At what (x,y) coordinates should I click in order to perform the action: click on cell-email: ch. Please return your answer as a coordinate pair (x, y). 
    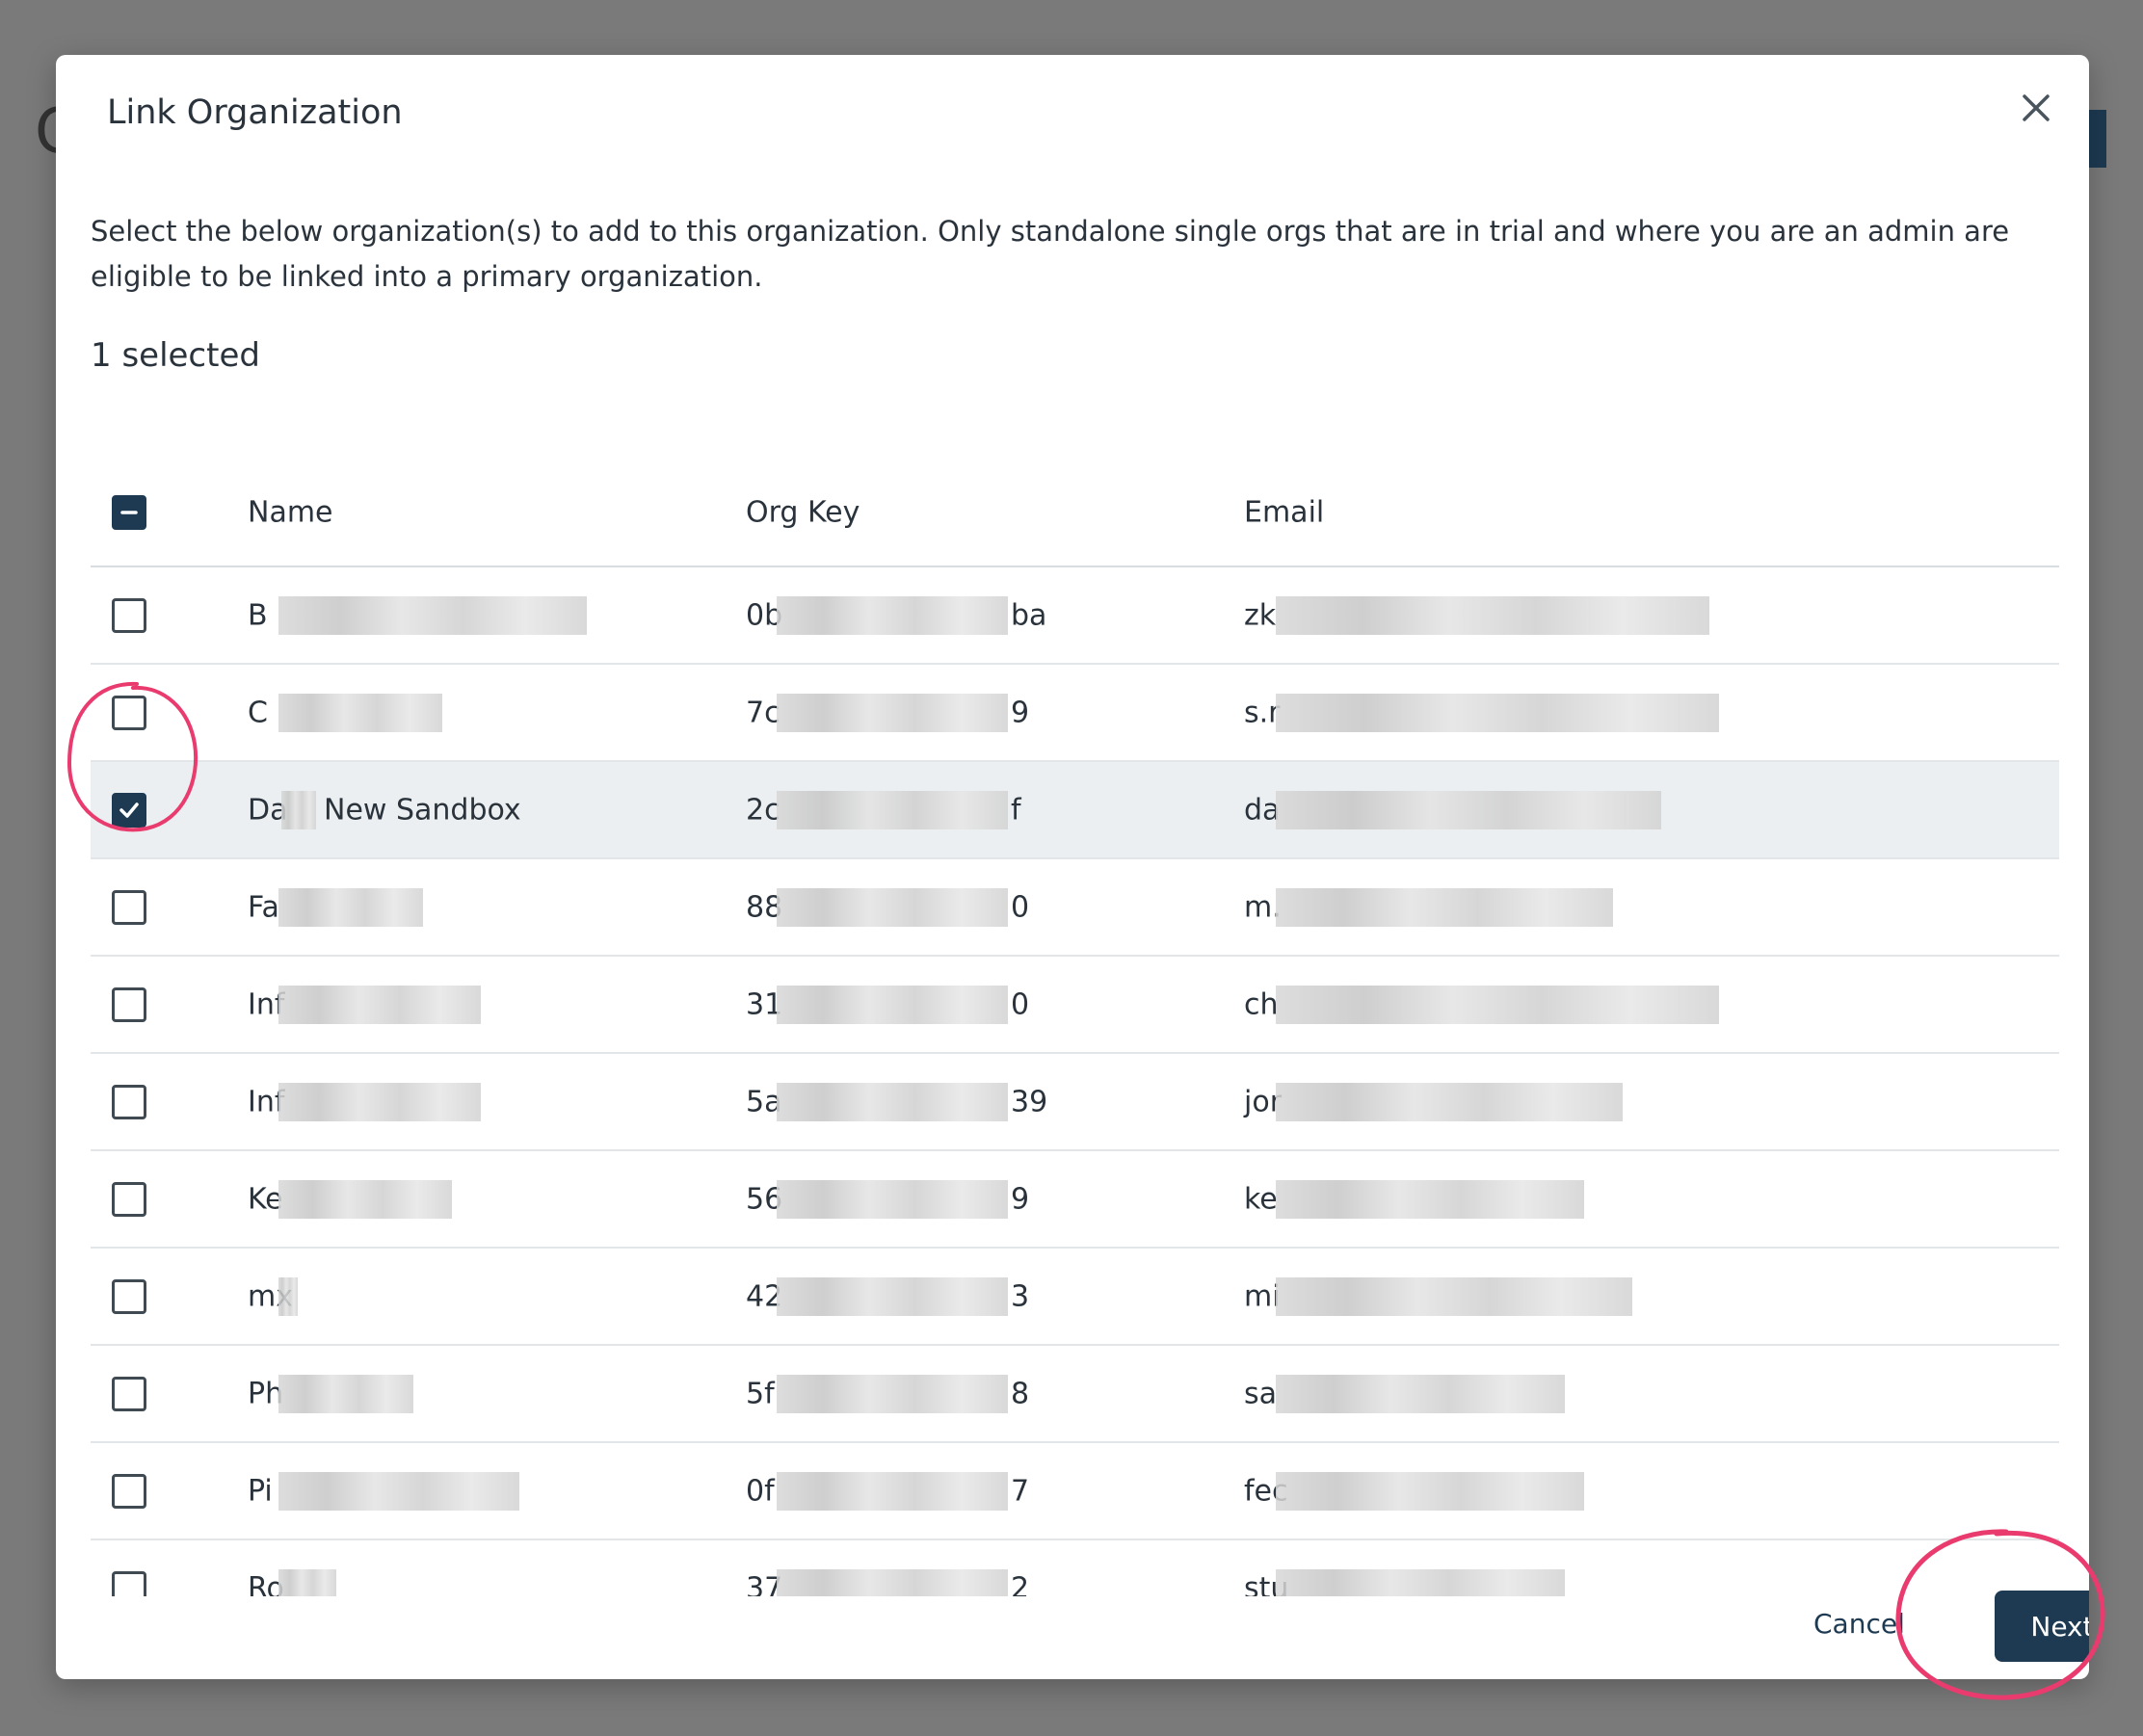
    Looking at the image, I should click on (1261, 1004).